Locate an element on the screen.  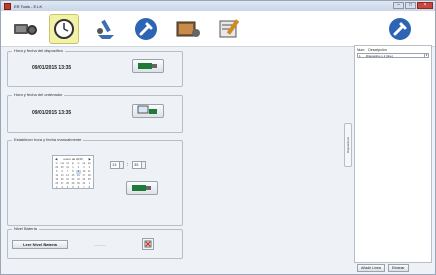
app-icon is located at coordinates (7, 6).